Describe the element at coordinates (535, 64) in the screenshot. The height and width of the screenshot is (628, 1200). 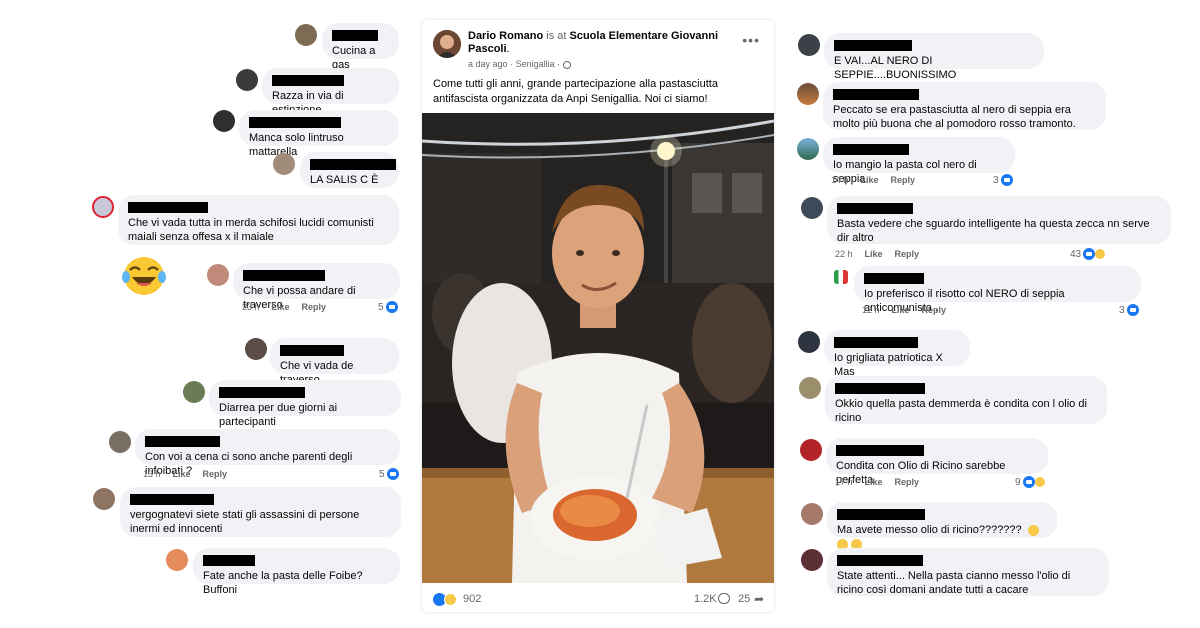
I see `post-location: Senigallia` at that location.